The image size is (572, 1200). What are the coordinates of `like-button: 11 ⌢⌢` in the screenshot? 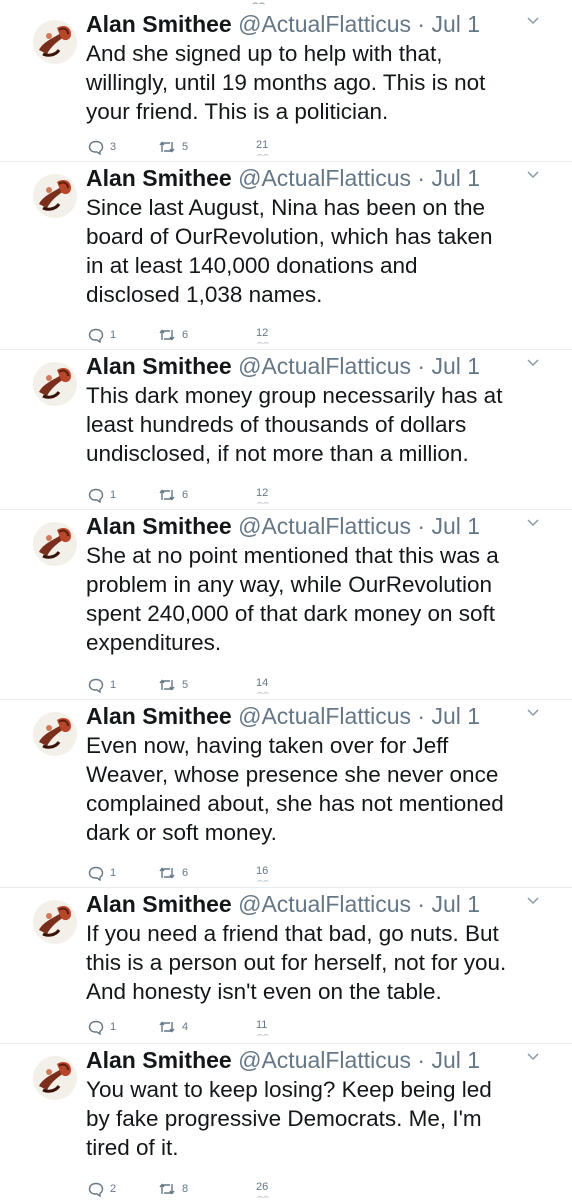 It's located at (262, 1027).